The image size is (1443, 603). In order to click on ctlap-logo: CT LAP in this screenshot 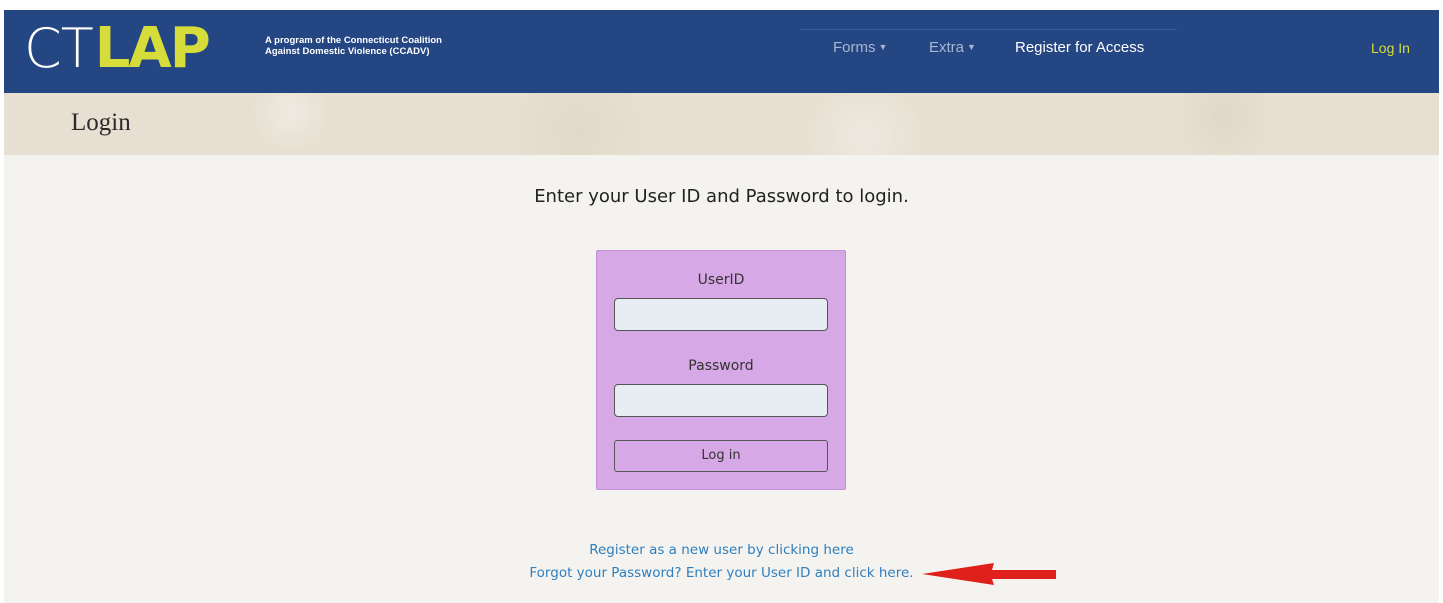, I will do `click(117, 48)`.